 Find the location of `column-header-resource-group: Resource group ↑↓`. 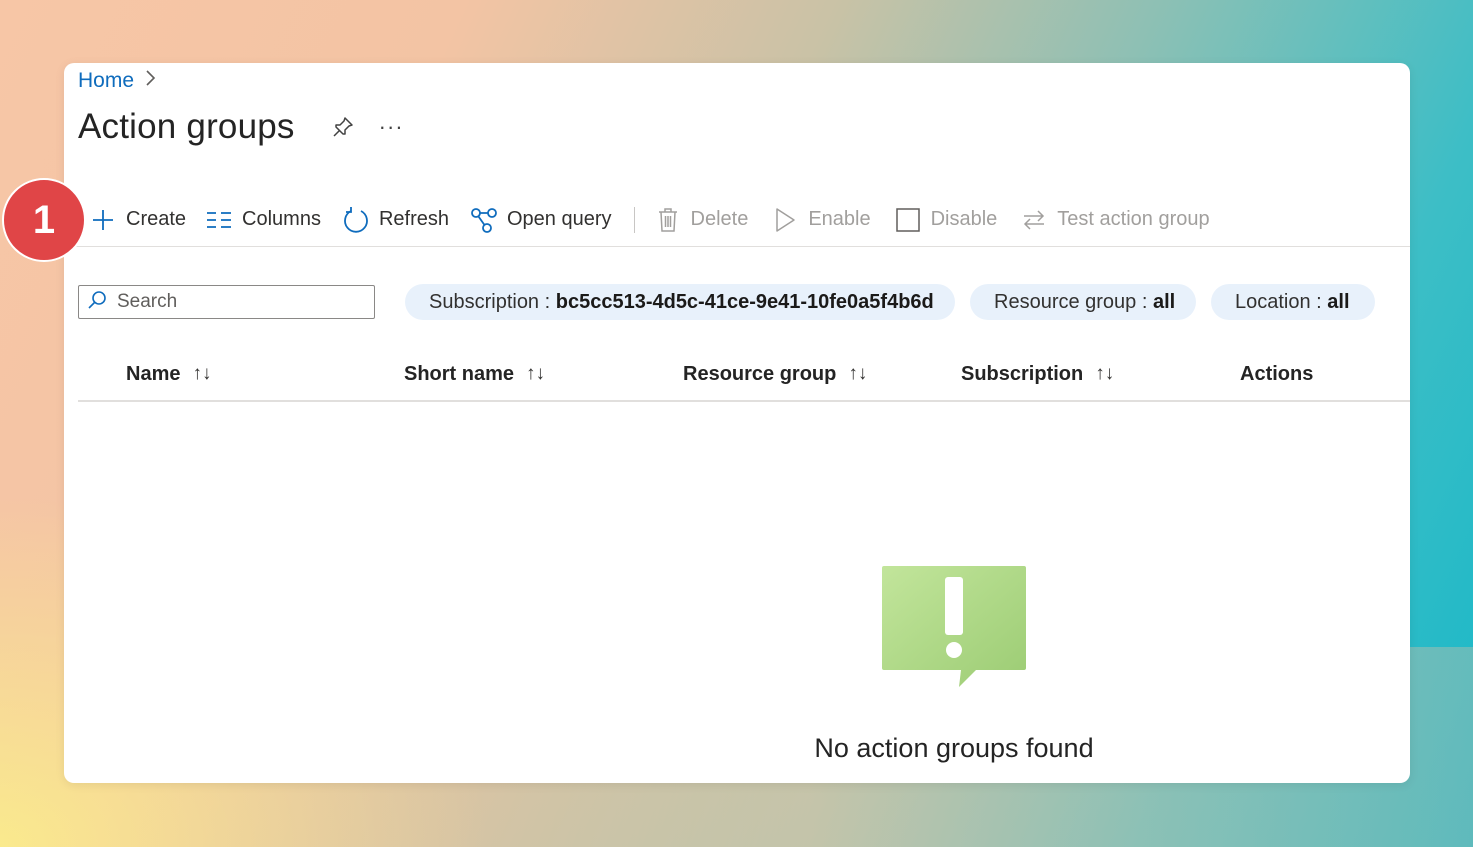

column-header-resource-group: Resource group ↑↓ is located at coordinates (775, 374).